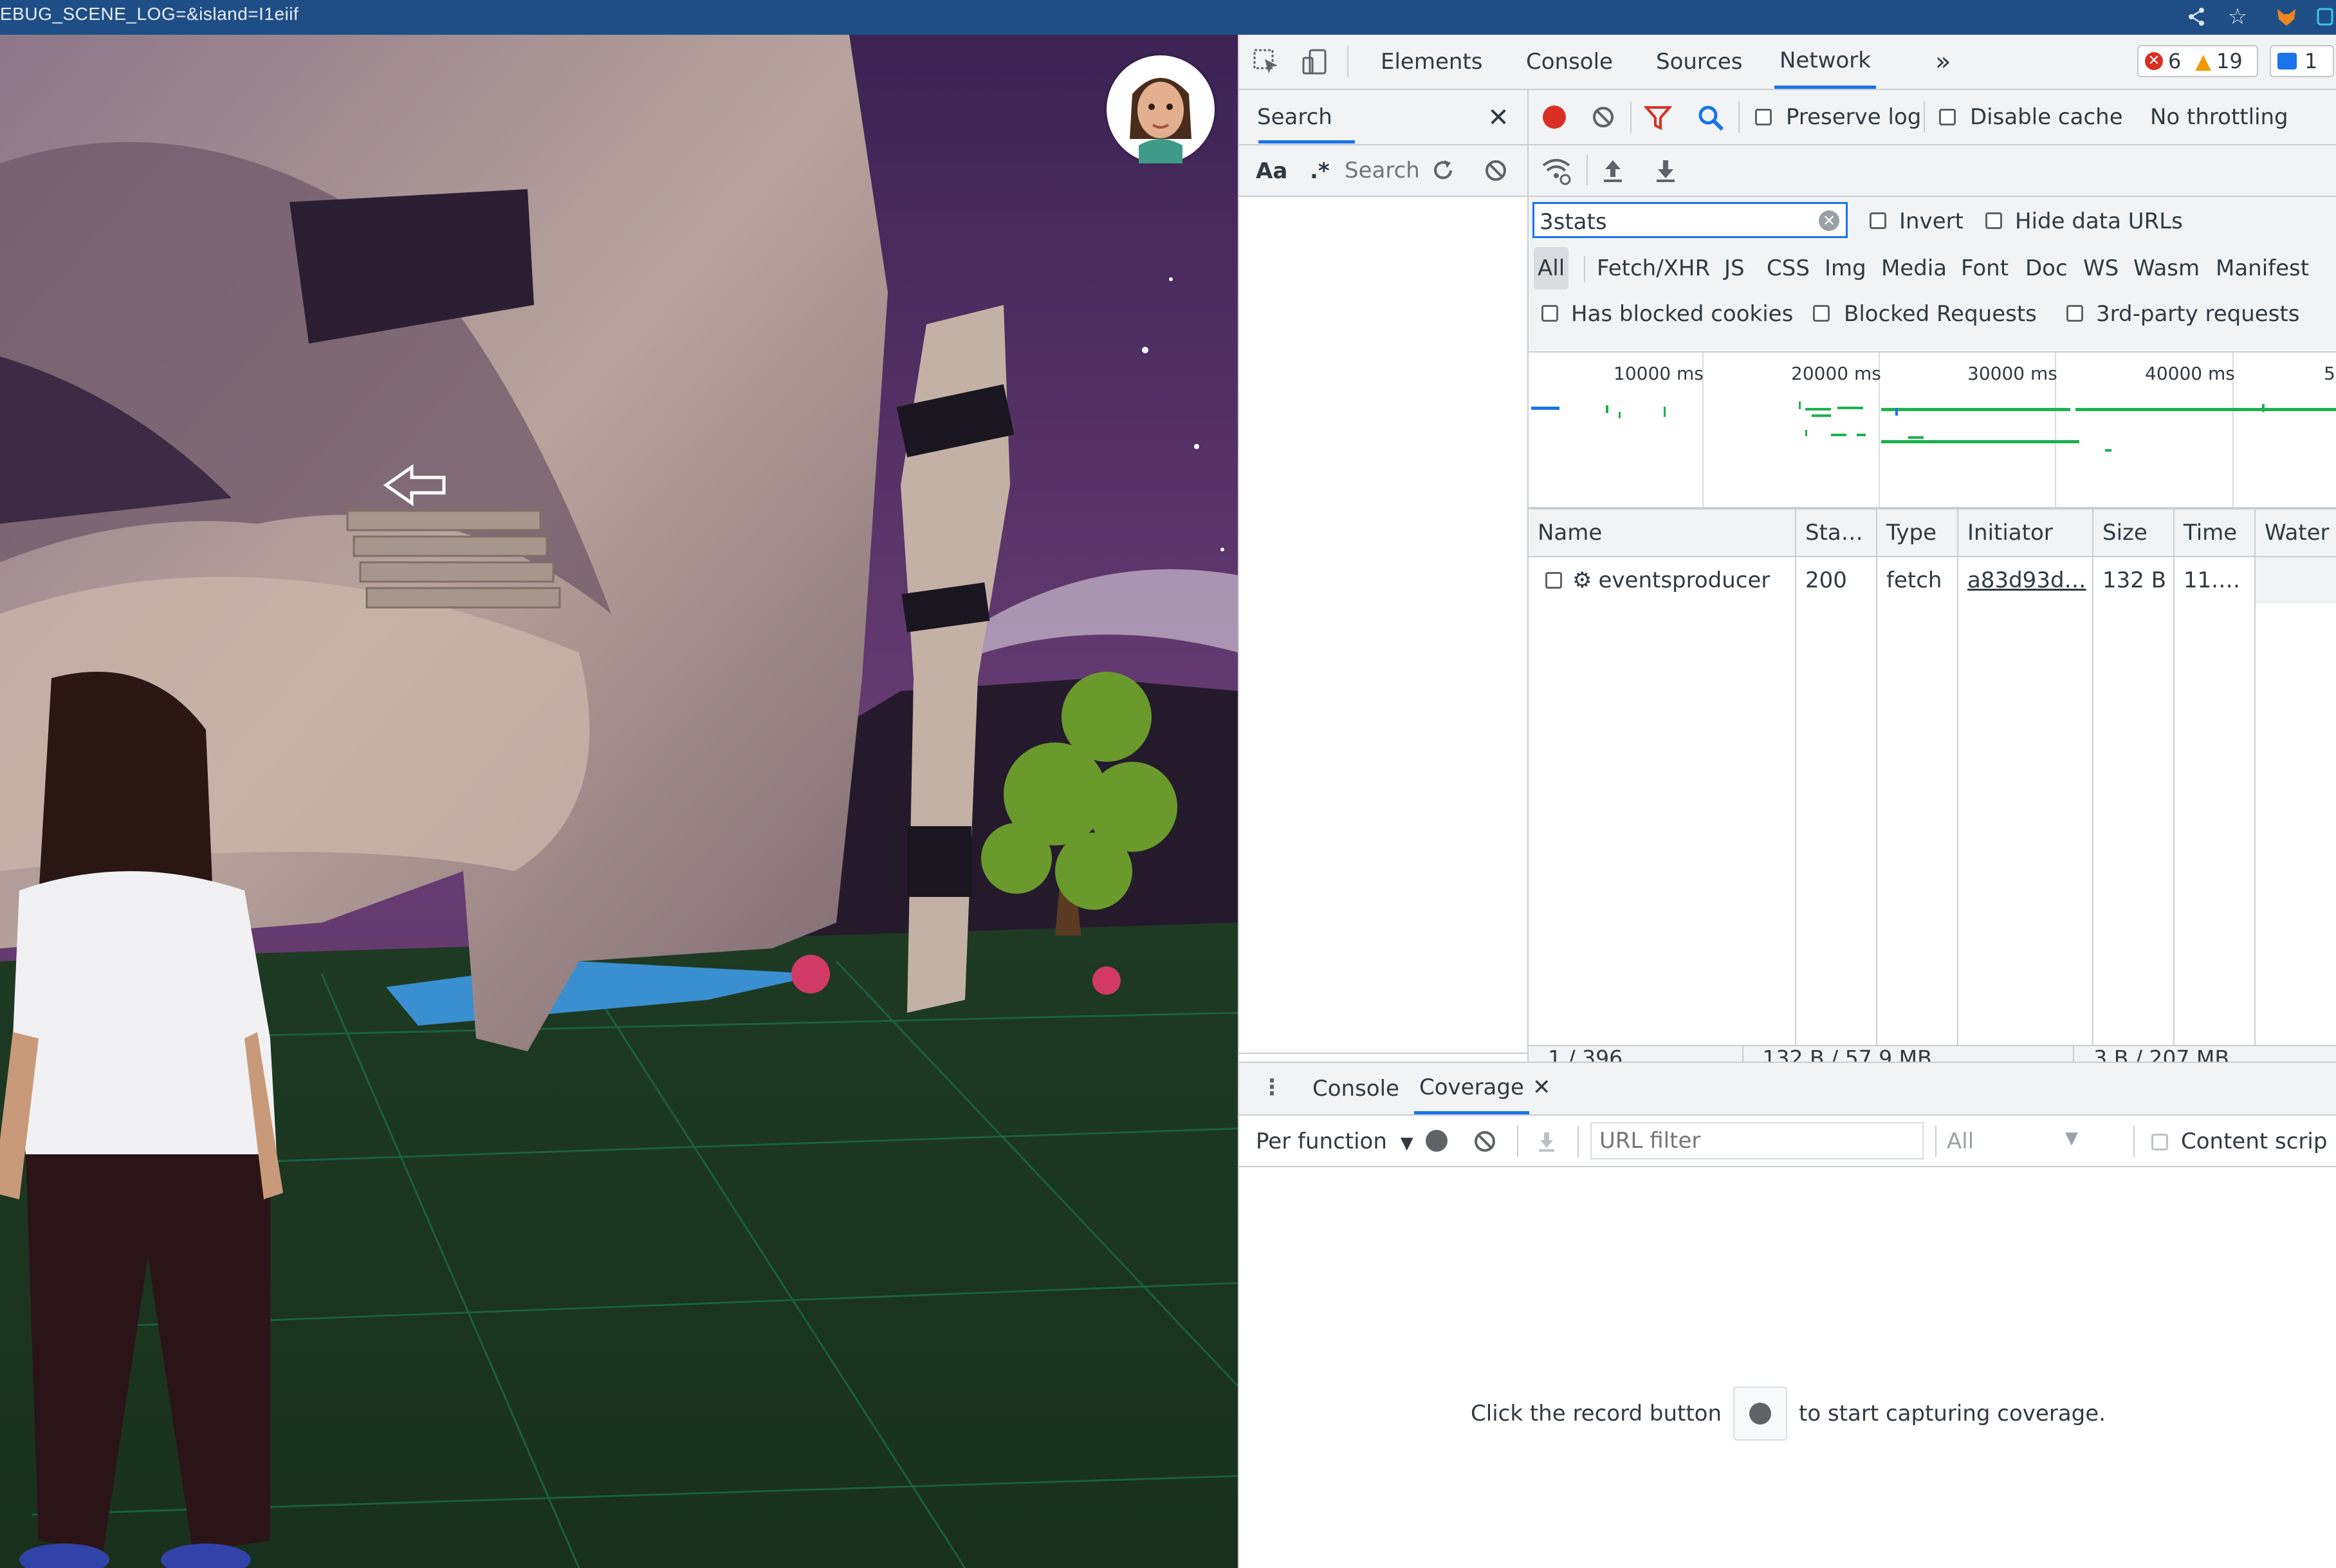  What do you see at coordinates (1653, 269) in the screenshot?
I see `type-filter-fetch-xhr: Fetch/XHR` at bounding box center [1653, 269].